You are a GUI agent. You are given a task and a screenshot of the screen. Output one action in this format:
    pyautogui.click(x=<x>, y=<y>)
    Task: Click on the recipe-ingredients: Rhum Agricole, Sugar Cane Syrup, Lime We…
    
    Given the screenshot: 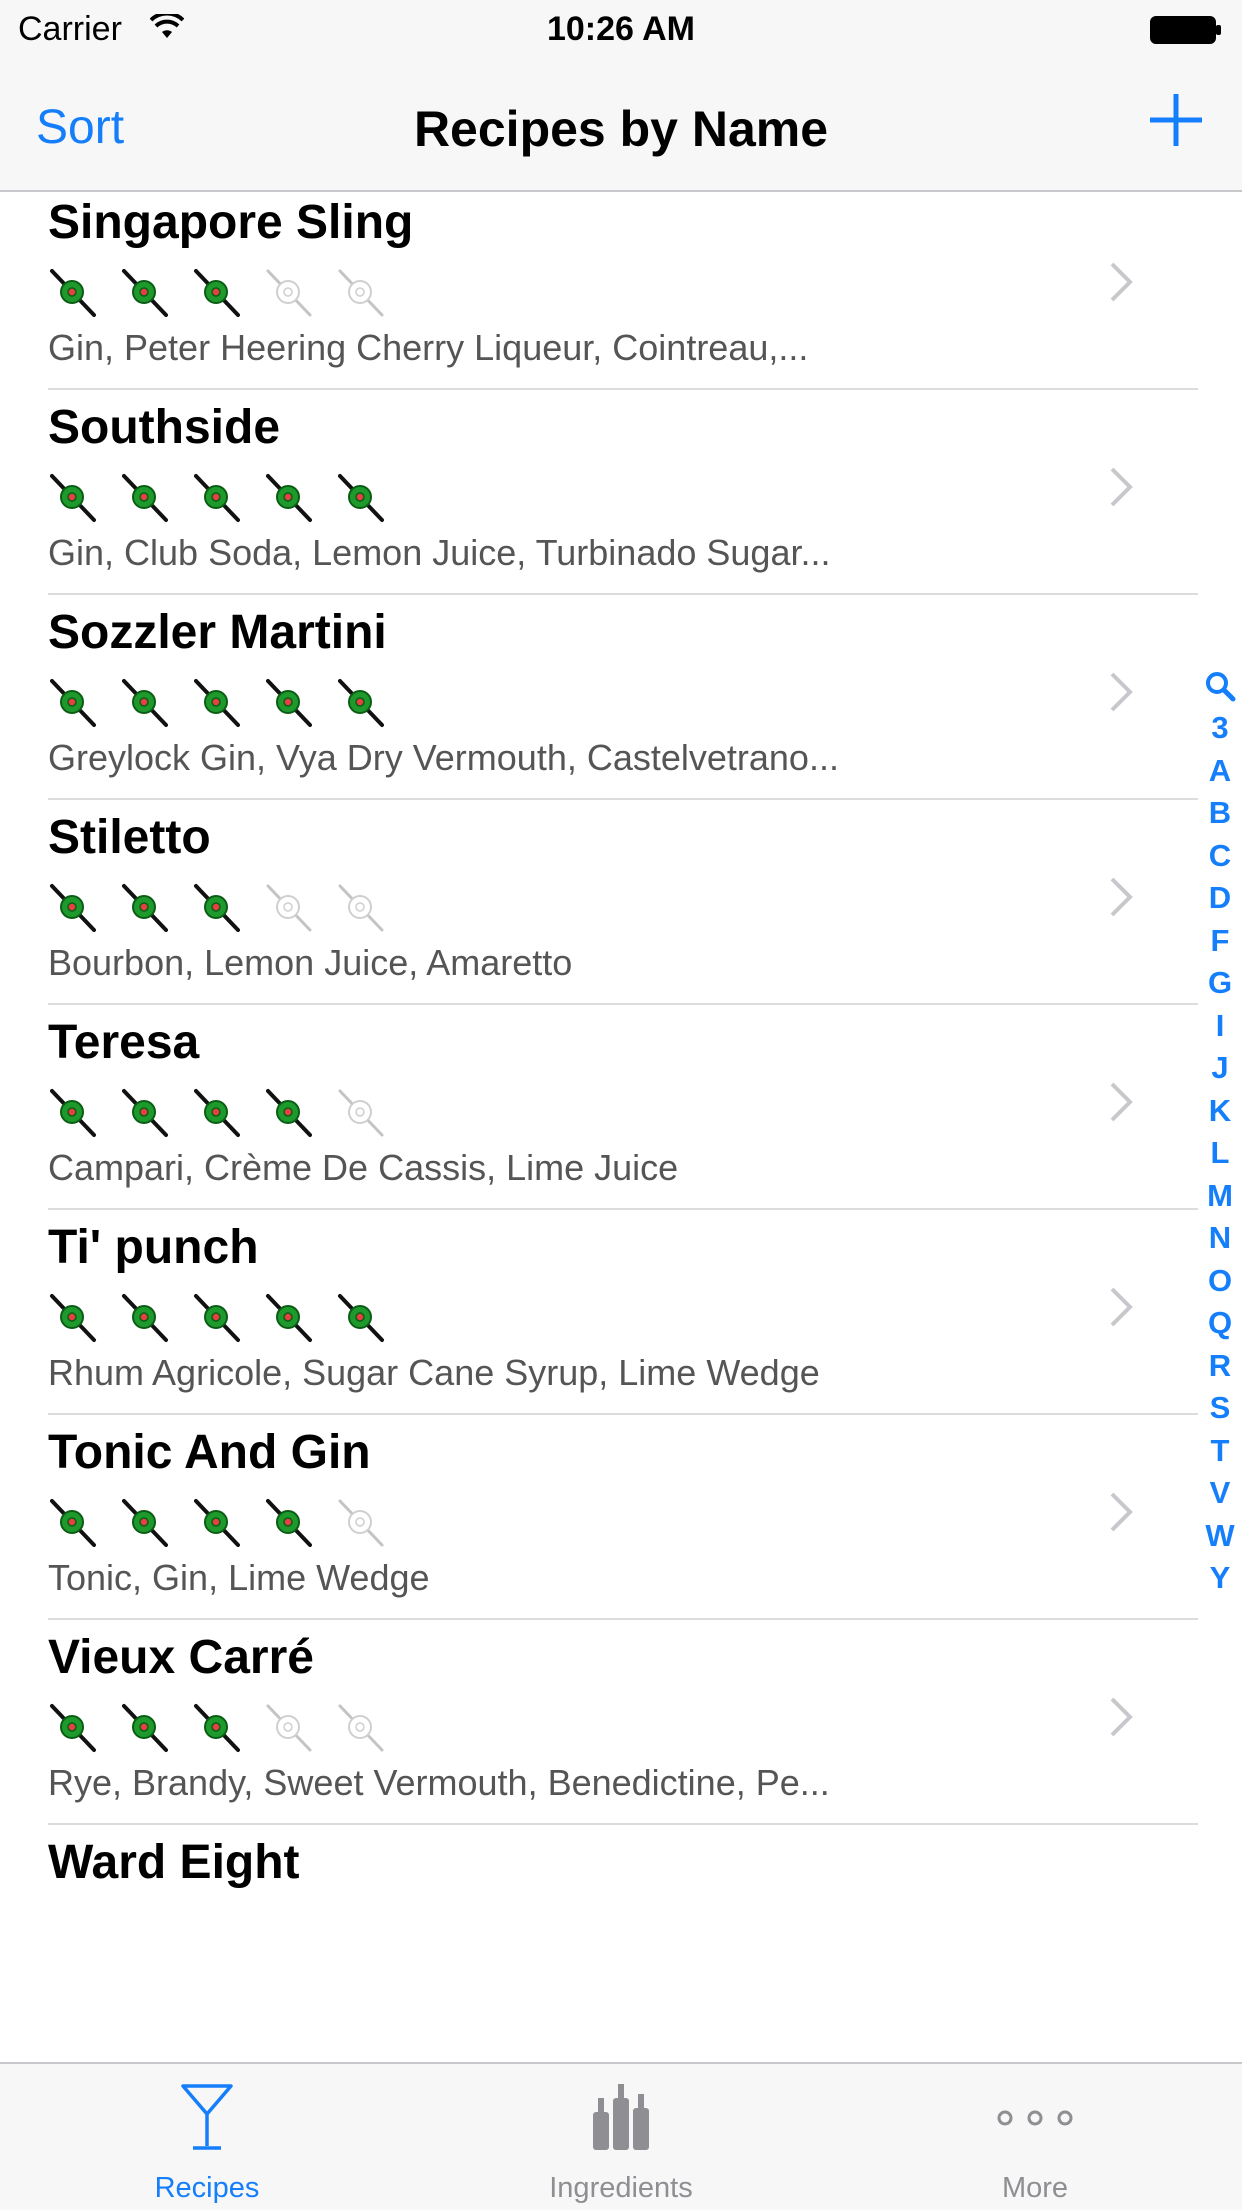 What is the action you would take?
    pyautogui.click(x=434, y=1372)
    